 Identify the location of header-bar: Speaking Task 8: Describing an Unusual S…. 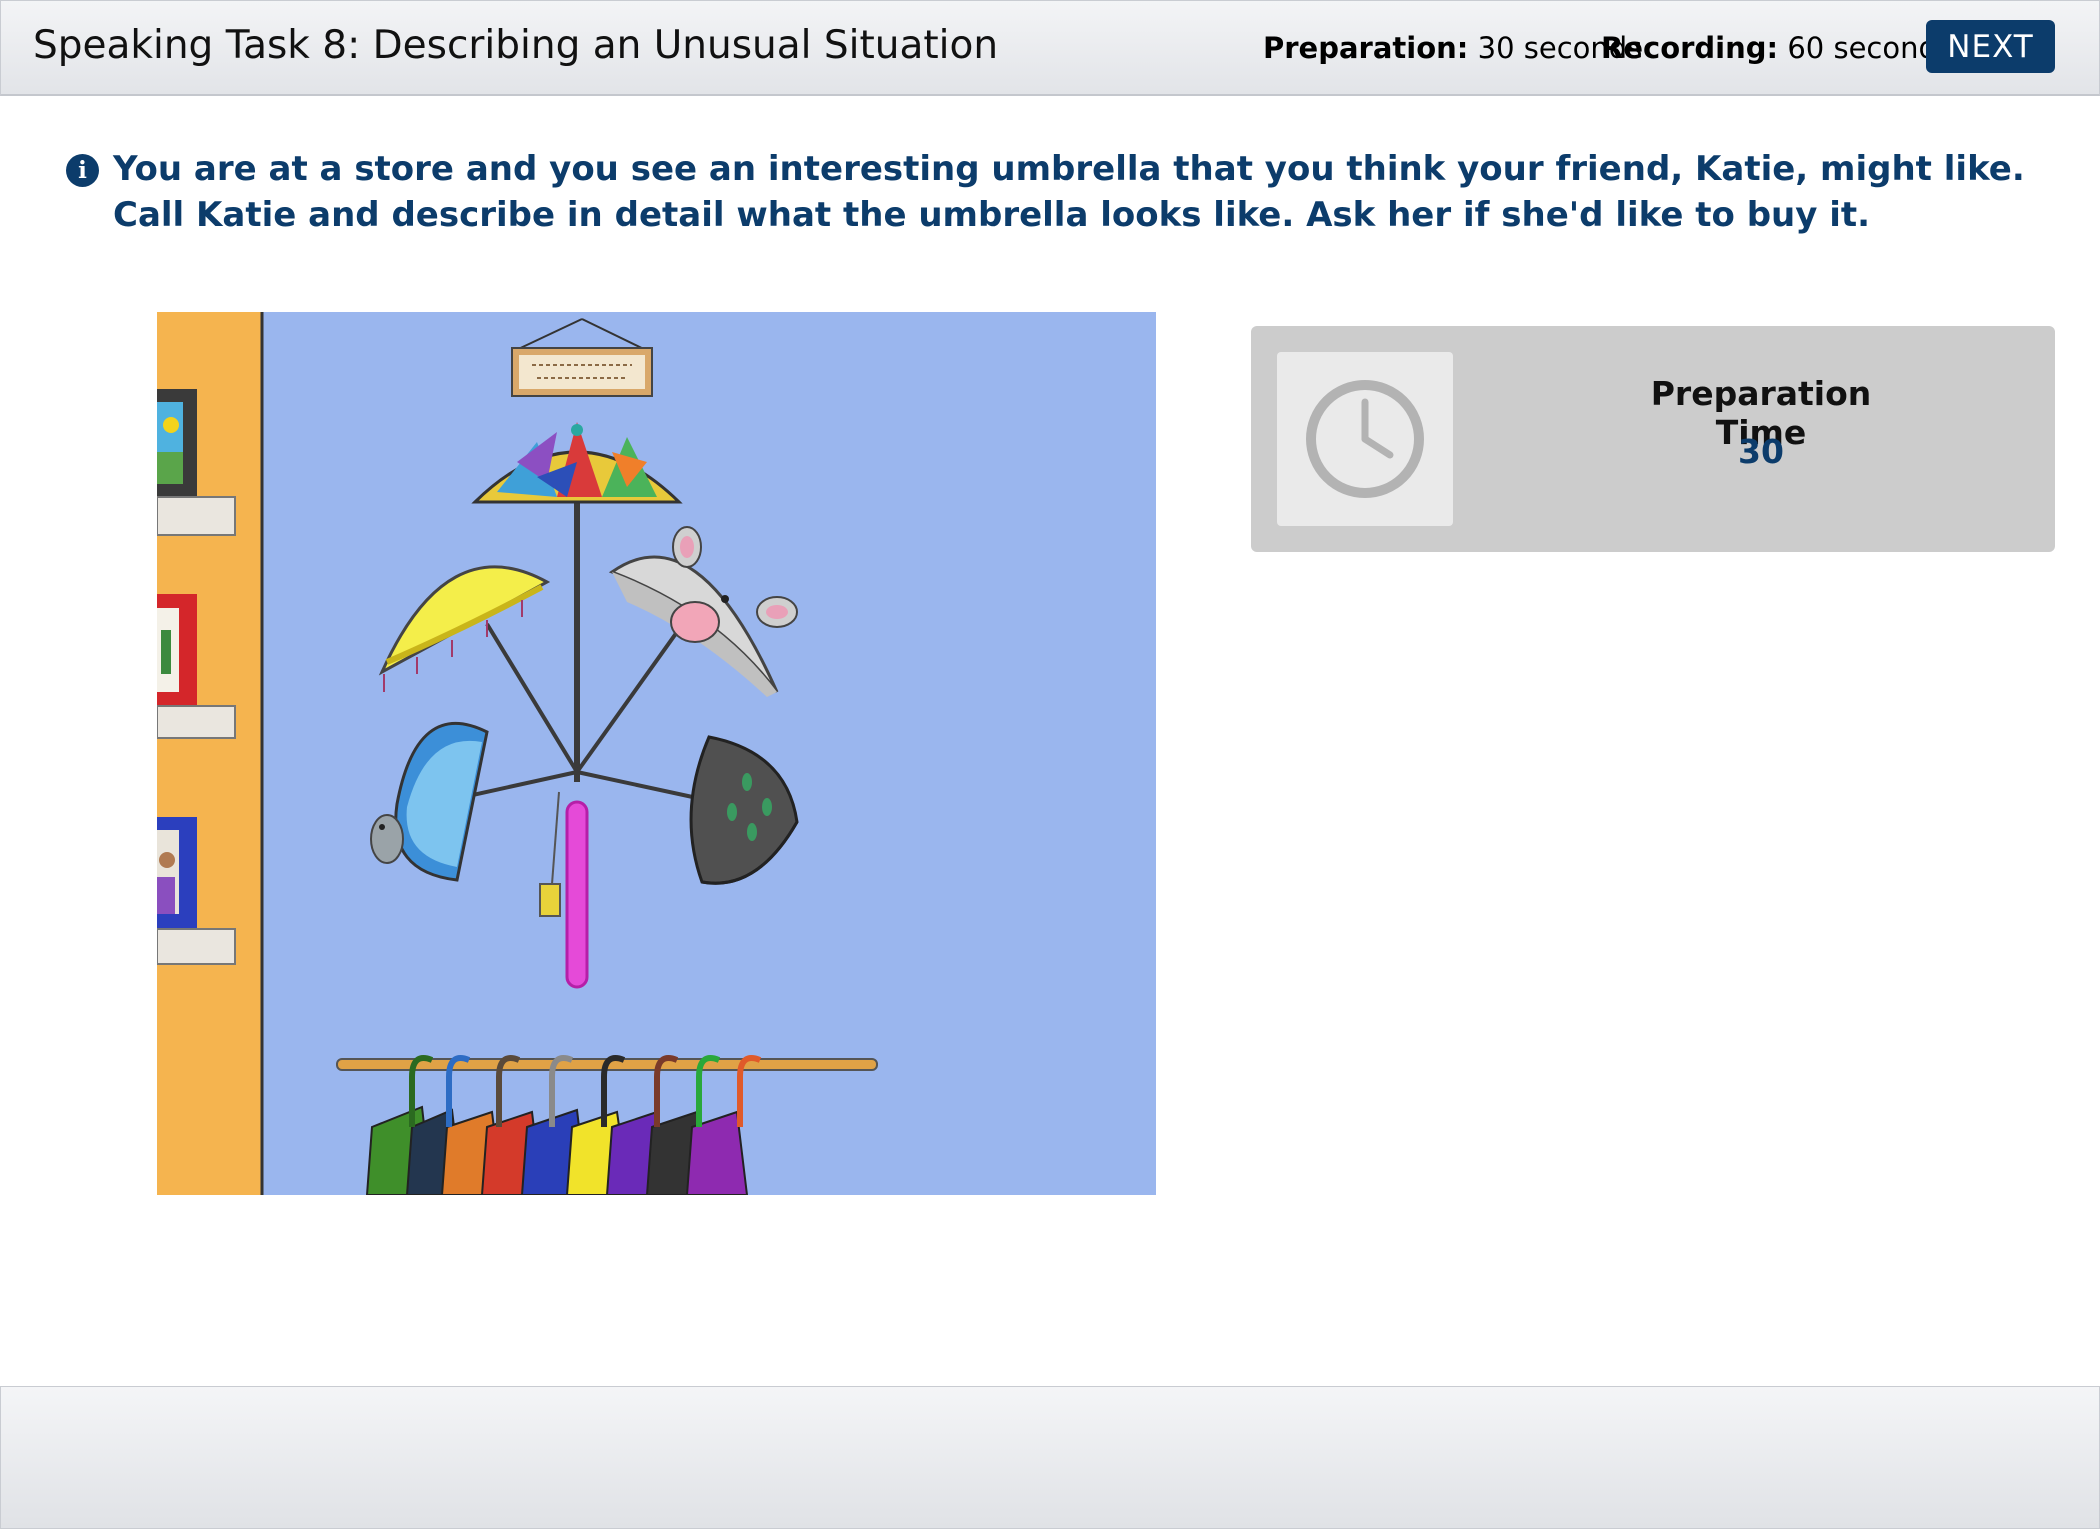
(1050, 48).